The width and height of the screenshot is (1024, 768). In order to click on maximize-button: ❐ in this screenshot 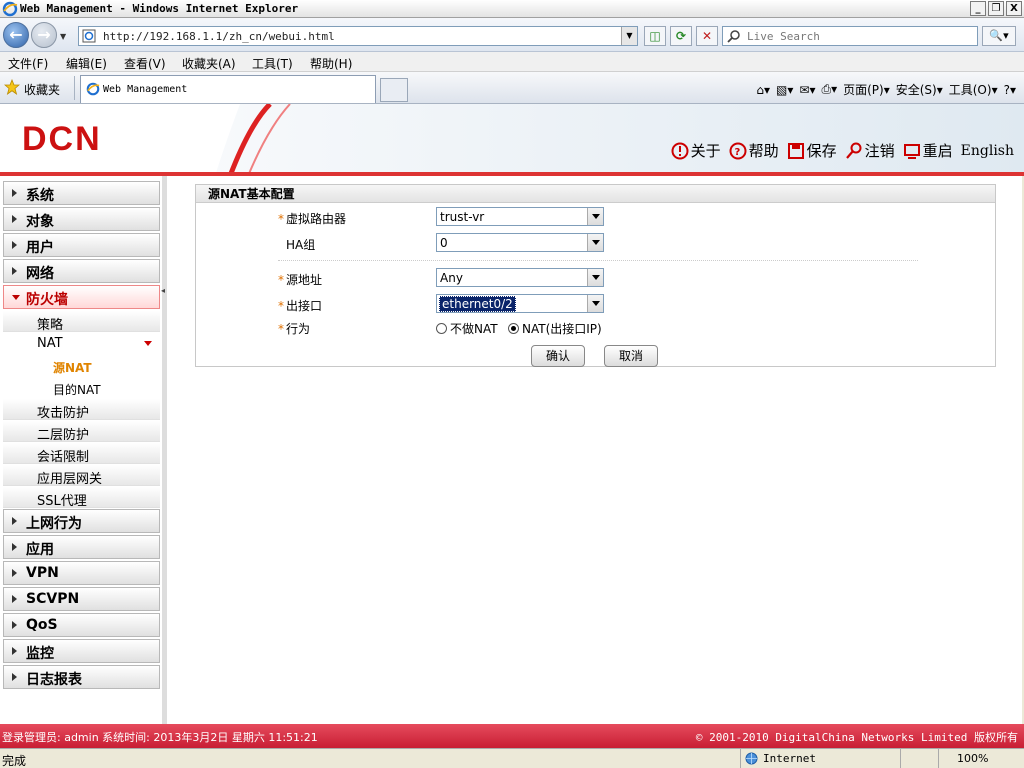, I will do `click(996, 8)`.